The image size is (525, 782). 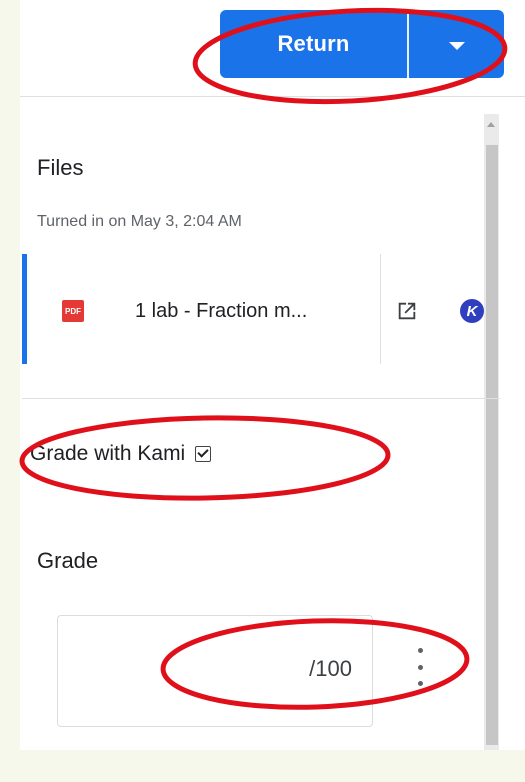 What do you see at coordinates (215, 671) in the screenshot?
I see `grade-input: /100` at bounding box center [215, 671].